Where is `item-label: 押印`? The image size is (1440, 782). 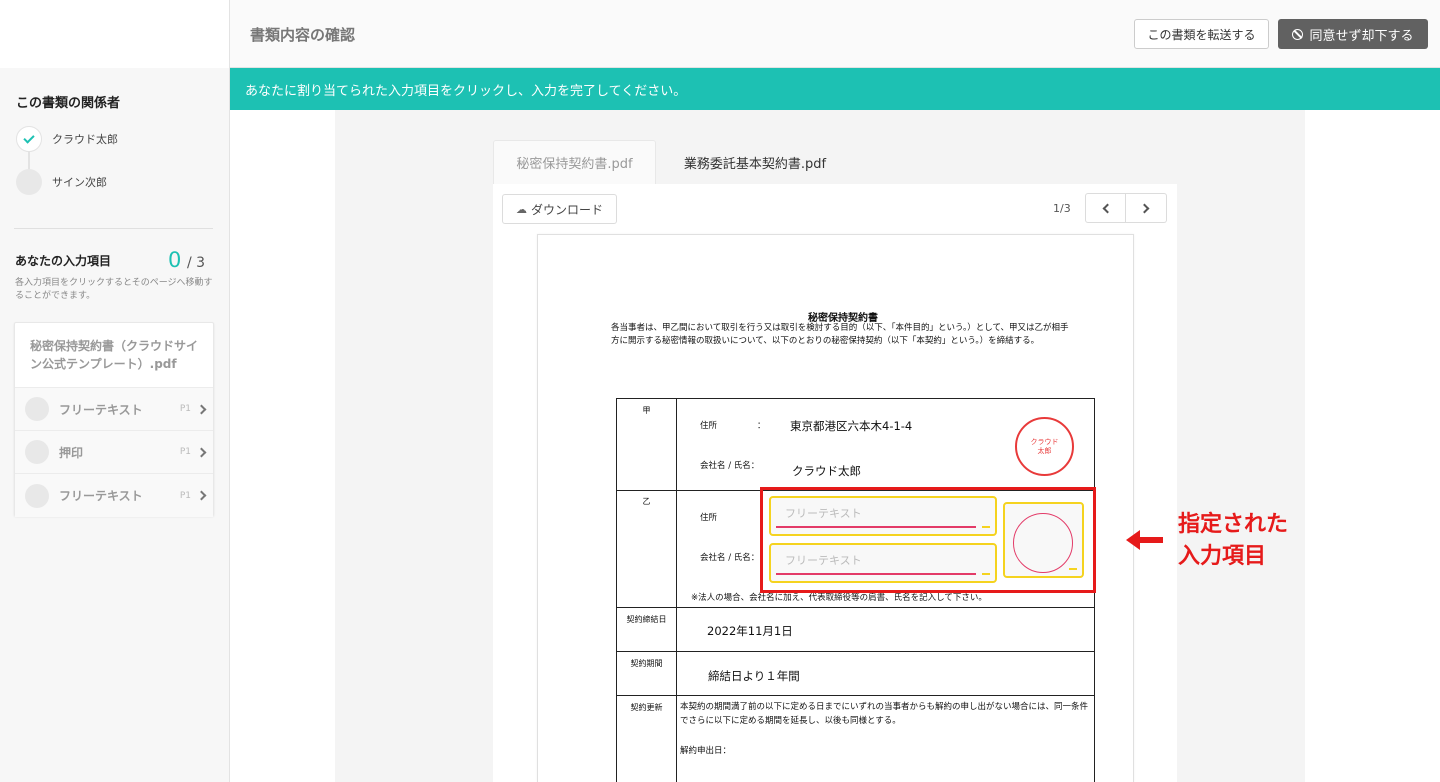 item-label: 押印 is located at coordinates (71, 452).